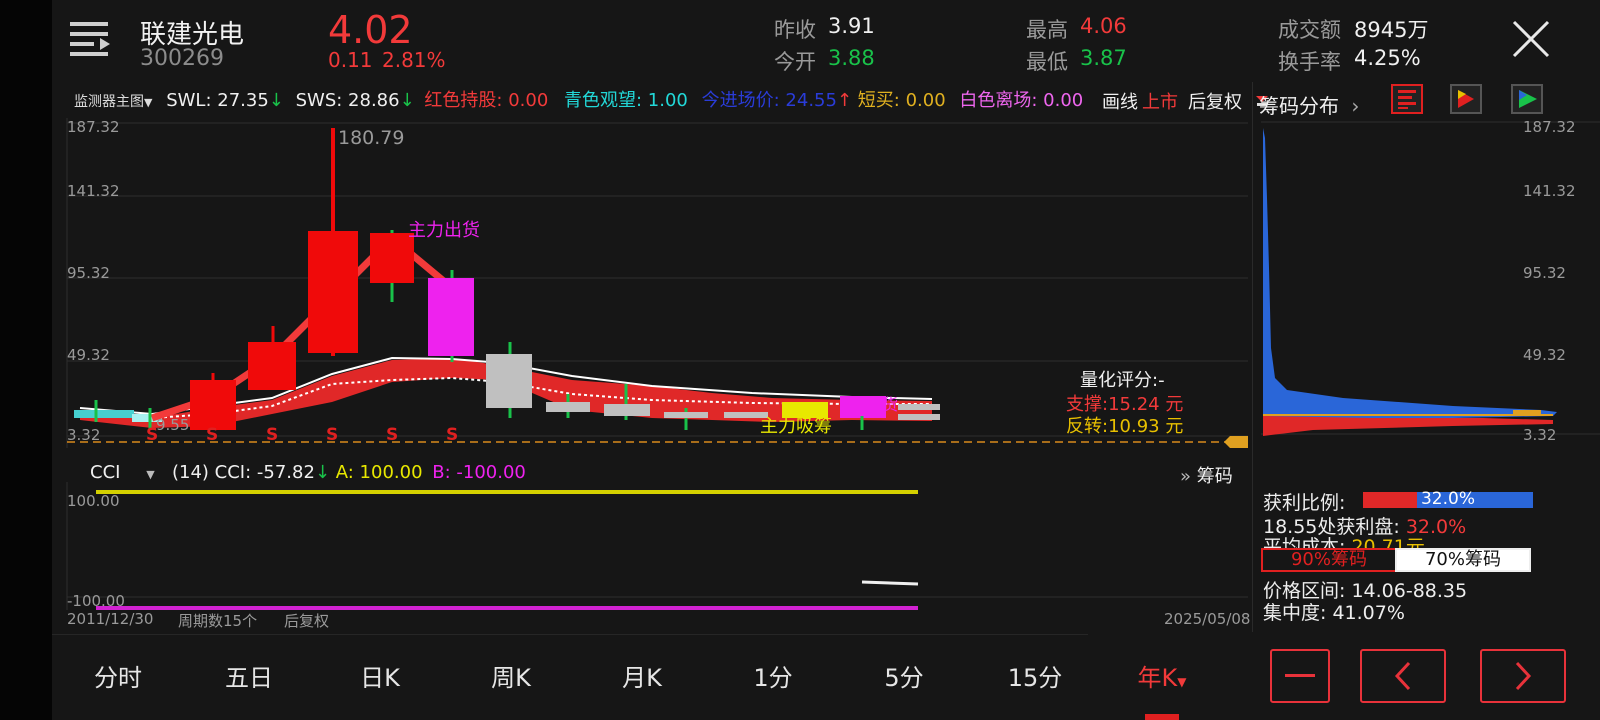  What do you see at coordinates (511, 675) in the screenshot?
I see `tab-weekly-k: 周K` at bounding box center [511, 675].